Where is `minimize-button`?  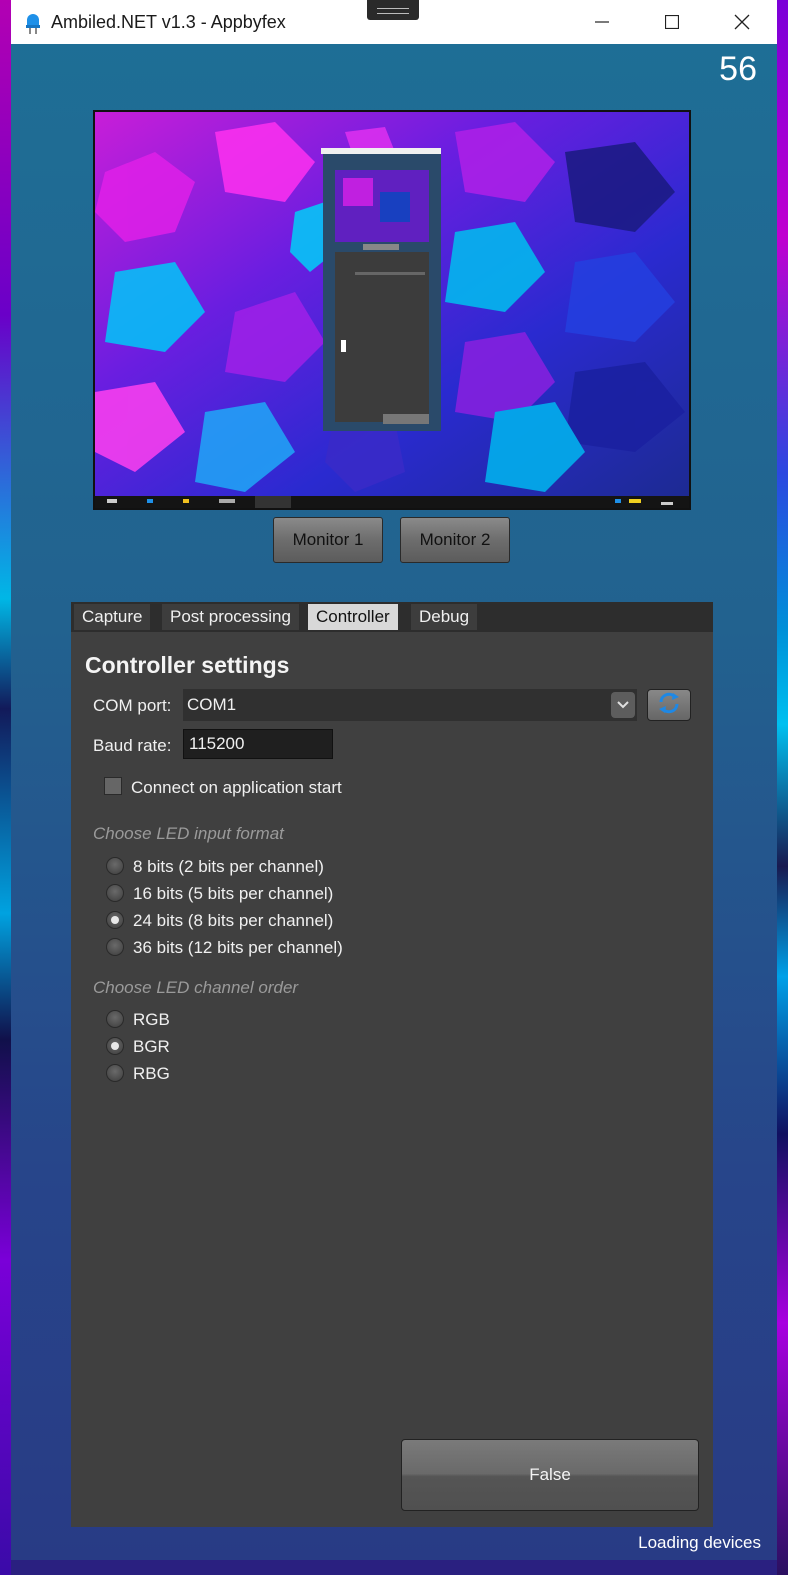
minimize-button is located at coordinates (602, 22).